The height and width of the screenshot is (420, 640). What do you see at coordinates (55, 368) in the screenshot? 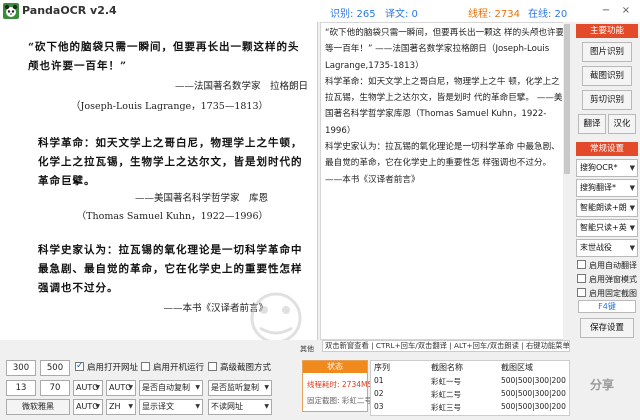
I see `height-input: 500` at bounding box center [55, 368].